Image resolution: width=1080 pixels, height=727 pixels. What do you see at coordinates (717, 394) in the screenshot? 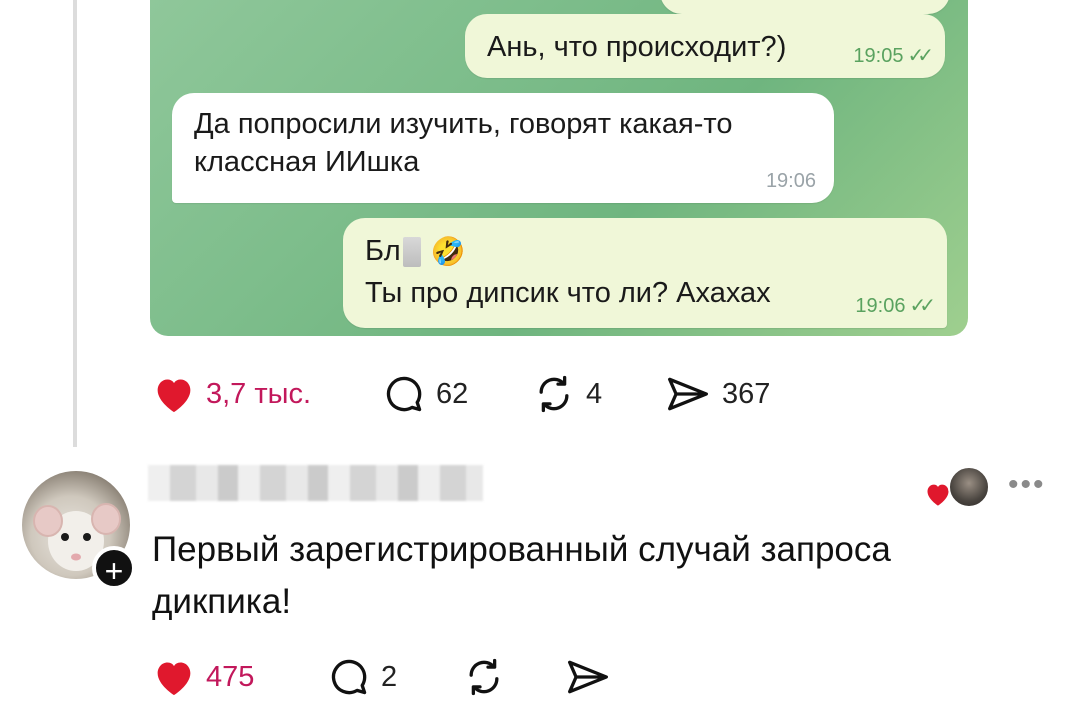
I see `share-button: 367` at bounding box center [717, 394].